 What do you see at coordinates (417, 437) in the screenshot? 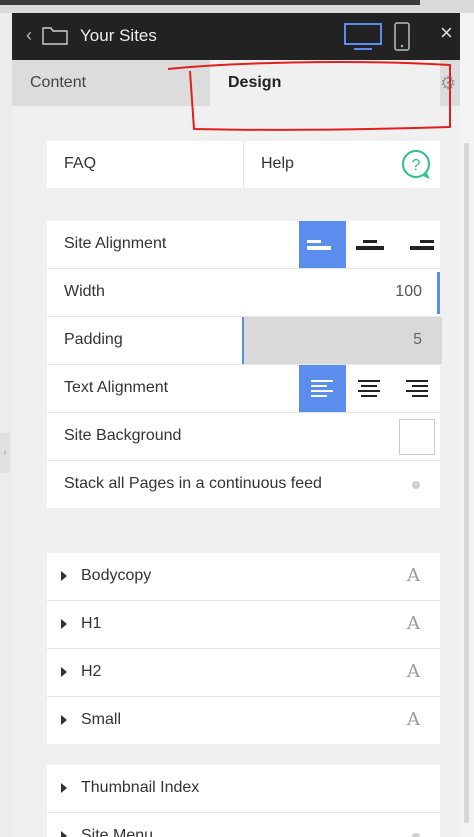
I see `background-color-swatch` at bounding box center [417, 437].